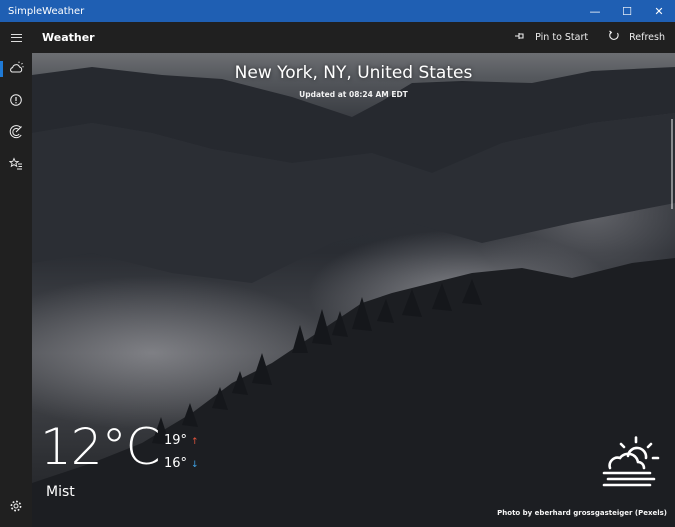 This screenshot has width=675, height=527. What do you see at coordinates (353, 94) in the screenshot?
I see `updated-time: Updated at 08:24 AM EDT` at bounding box center [353, 94].